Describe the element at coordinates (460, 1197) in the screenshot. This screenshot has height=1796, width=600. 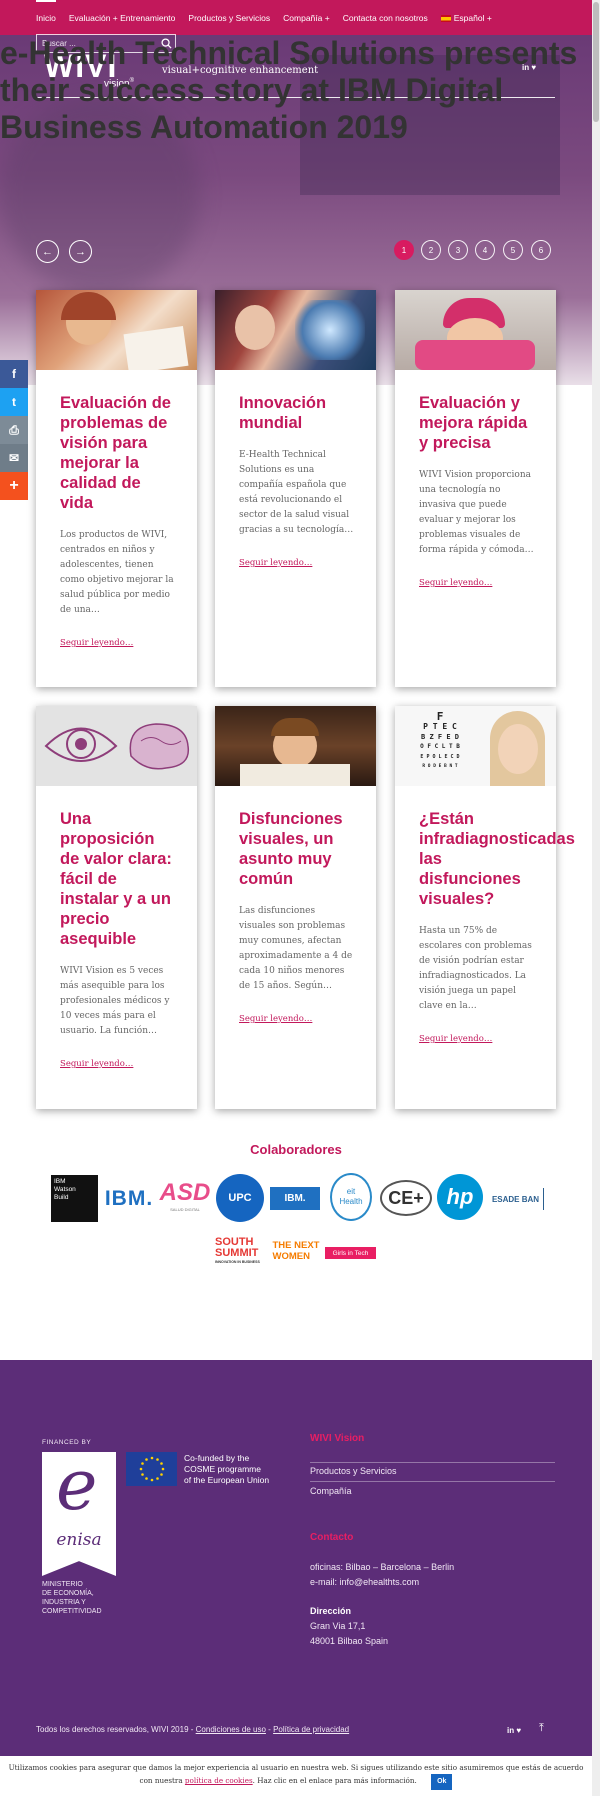
I see `hp-logo: hp` at that location.